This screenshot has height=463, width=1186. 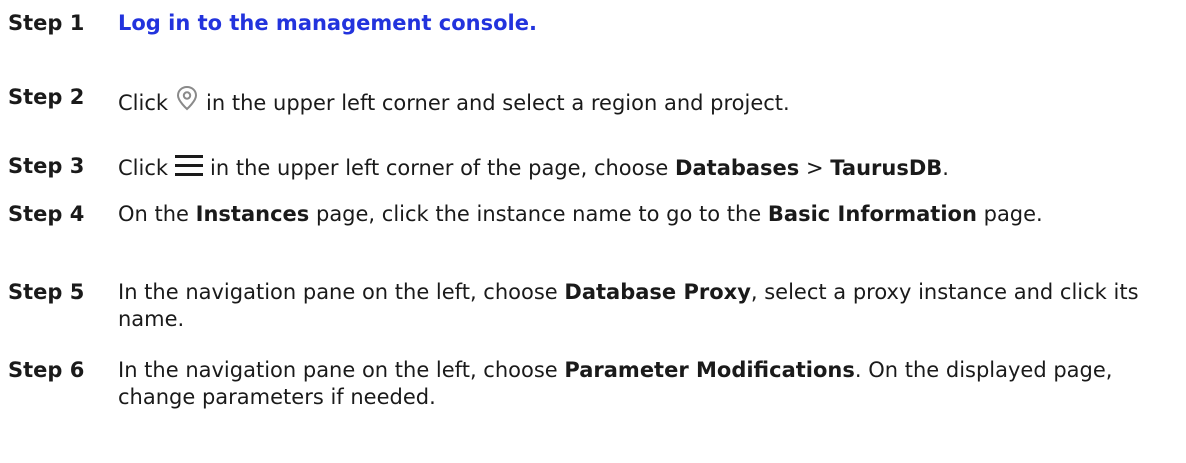 What do you see at coordinates (187, 102) in the screenshot?
I see `location-pin-icon` at bounding box center [187, 102].